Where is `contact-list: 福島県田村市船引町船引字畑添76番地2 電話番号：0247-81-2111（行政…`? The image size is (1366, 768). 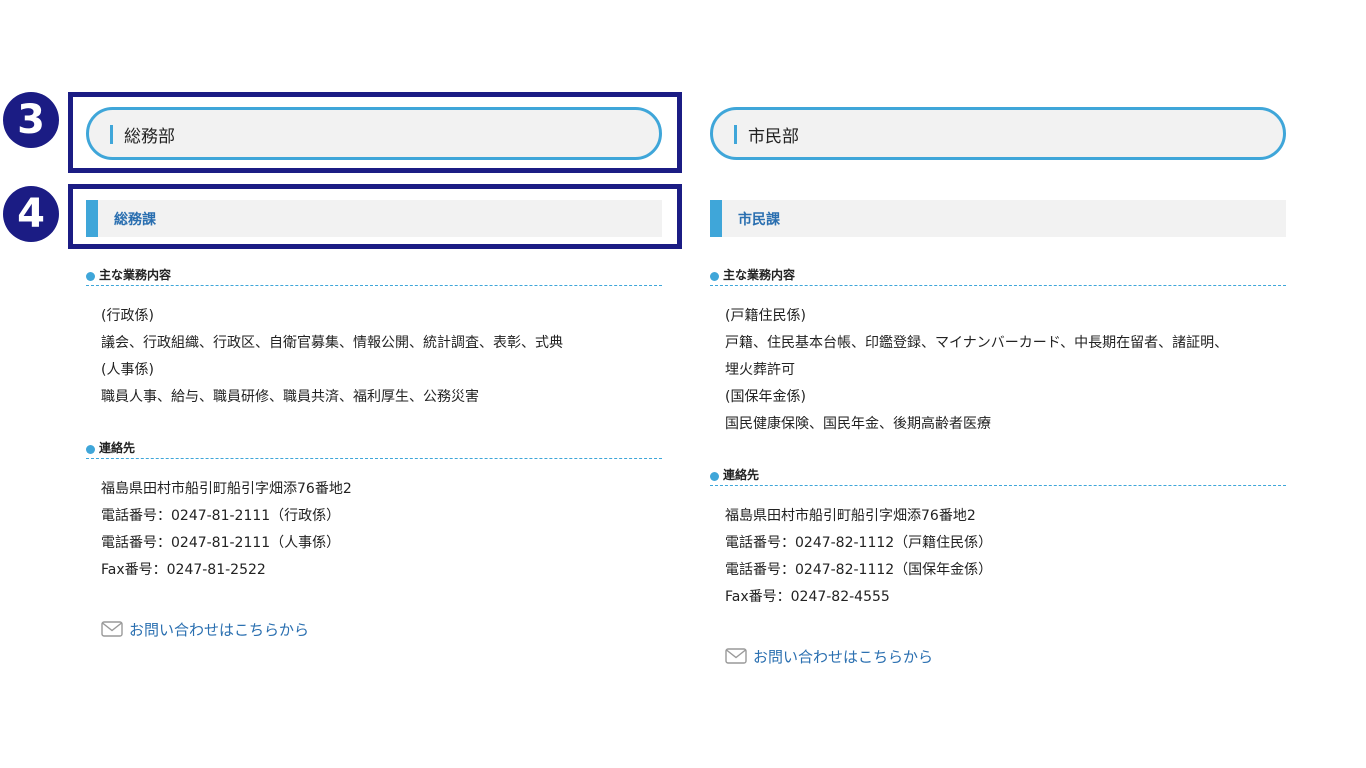 contact-list: 福島県田村市船引町船引字畑添76番地2 電話番号：0247-81-2111（行政… is located at coordinates (226, 530).